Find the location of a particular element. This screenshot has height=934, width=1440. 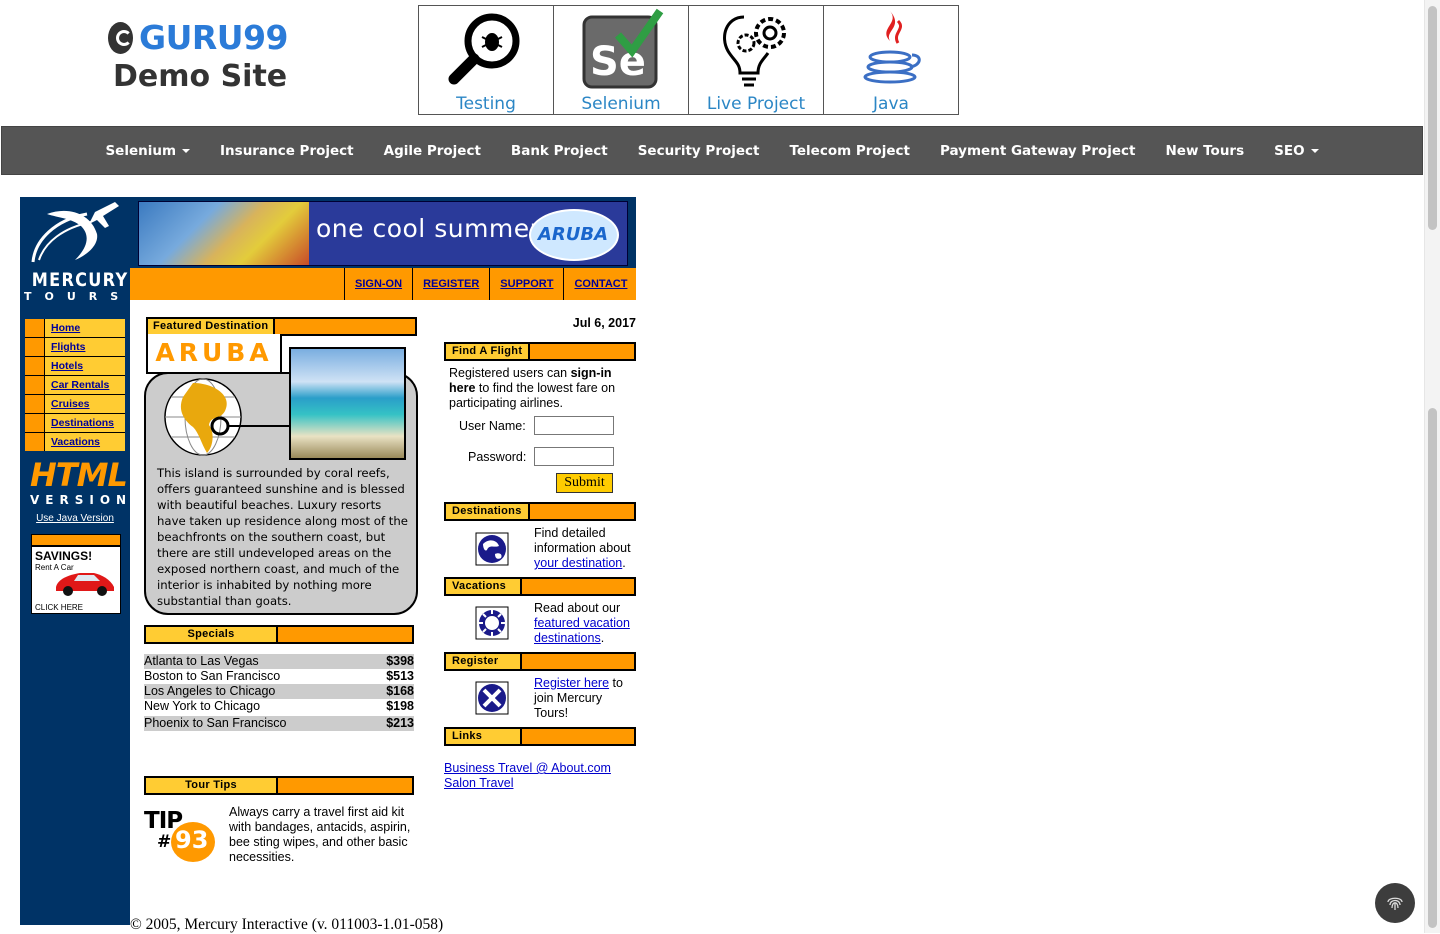

globe-icon is located at coordinates (226, 417).